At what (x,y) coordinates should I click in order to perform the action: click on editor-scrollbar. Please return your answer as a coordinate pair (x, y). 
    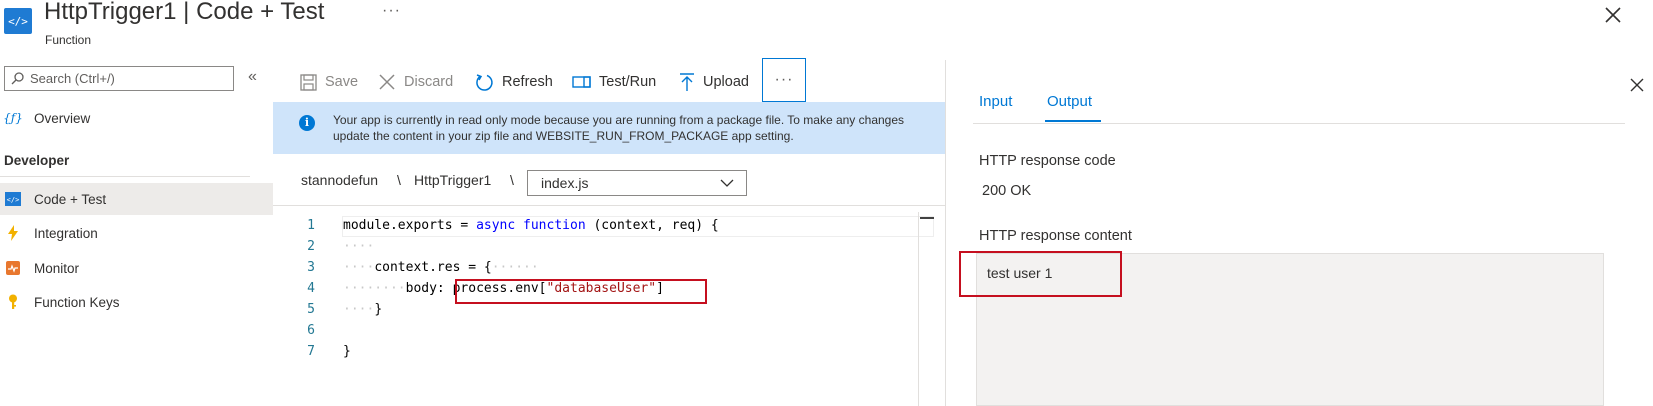
    Looking at the image, I should click on (918, 309).